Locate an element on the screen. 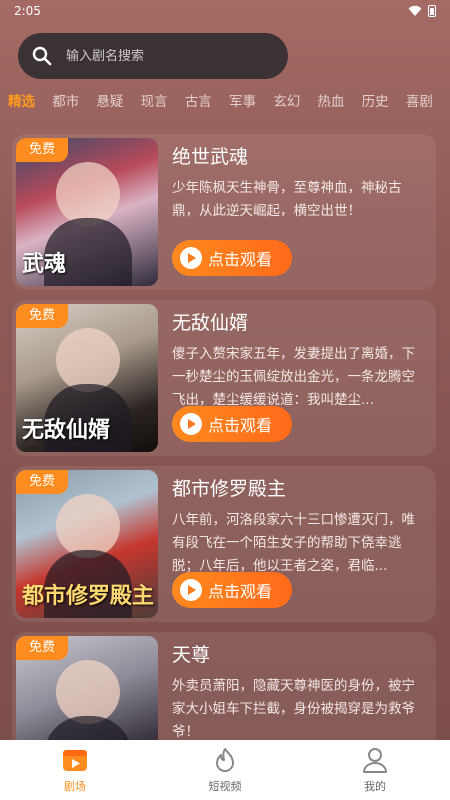  tab-action: 热血 is located at coordinates (339, 102).